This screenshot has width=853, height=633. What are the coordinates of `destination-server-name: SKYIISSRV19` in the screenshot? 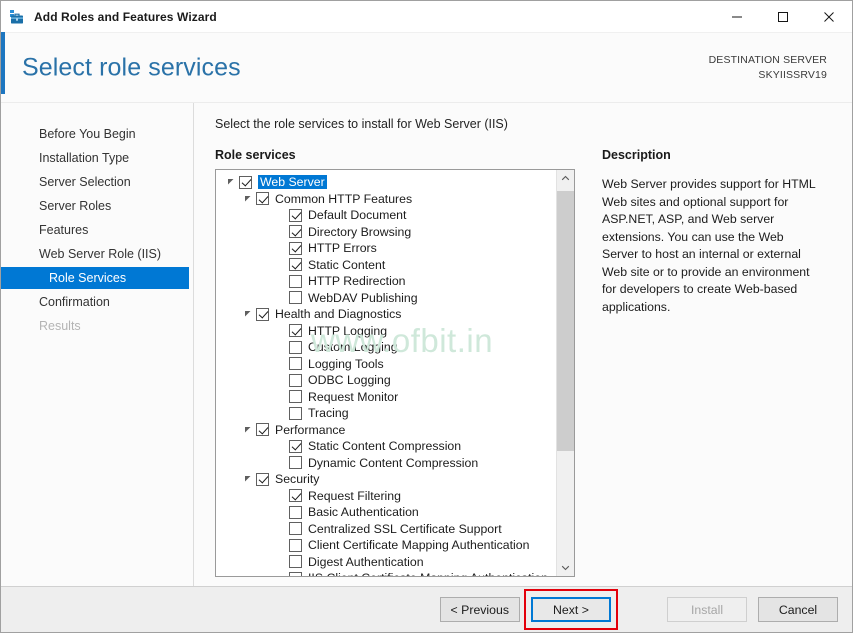 It's located at (792, 74).